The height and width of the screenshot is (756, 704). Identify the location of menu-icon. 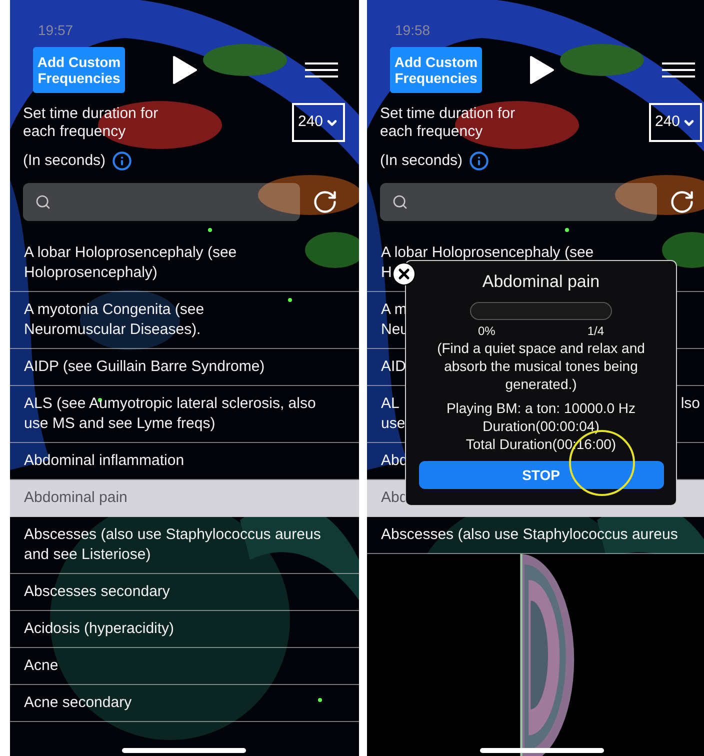
(321, 70).